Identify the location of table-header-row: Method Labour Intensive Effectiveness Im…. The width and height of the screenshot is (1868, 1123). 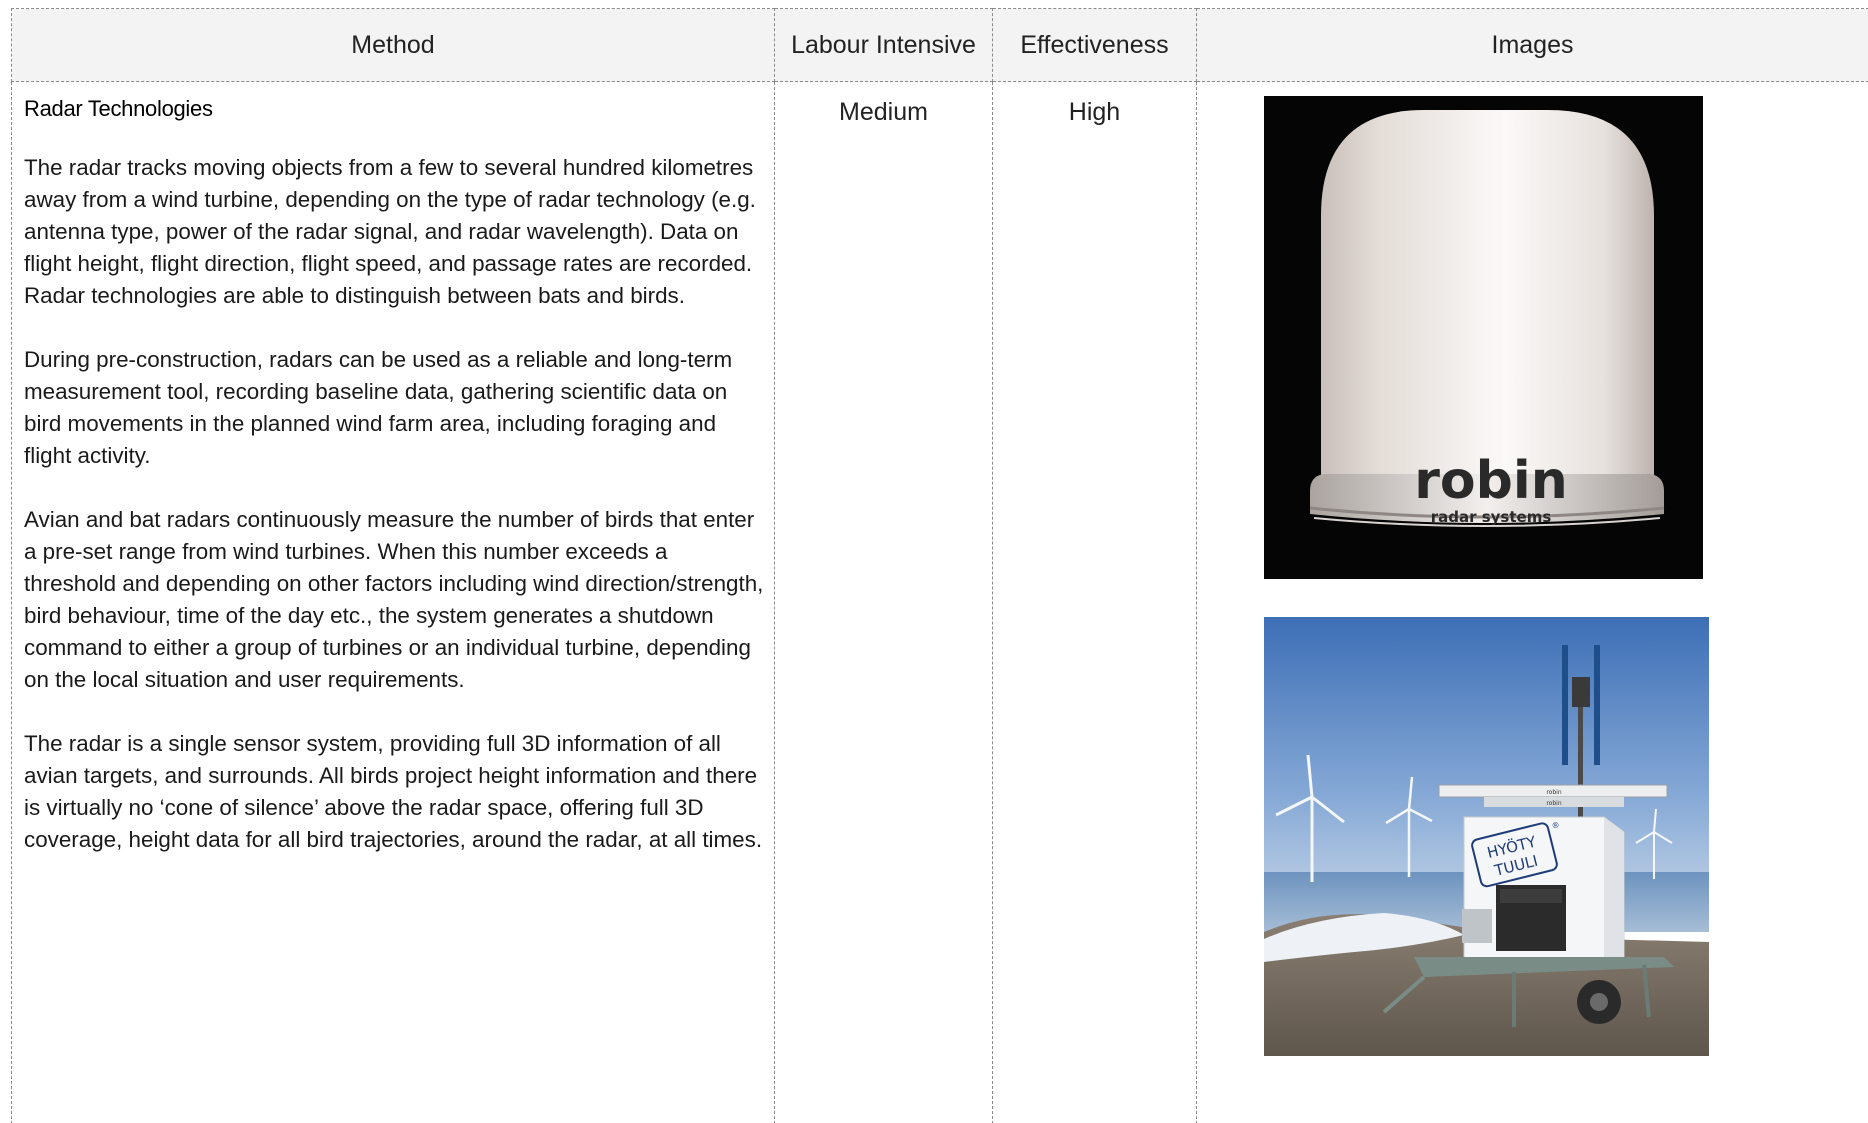
(939, 45).